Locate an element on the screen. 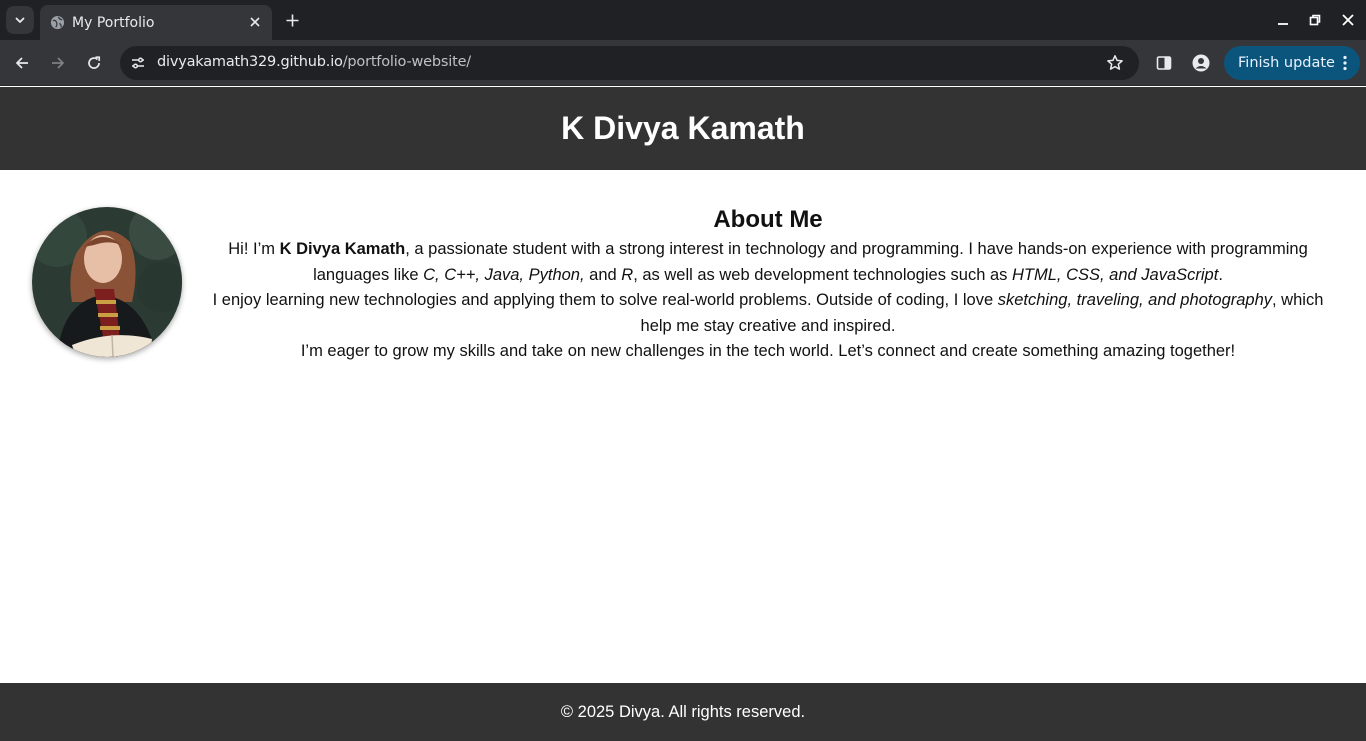  site-header: K Divya Kamath is located at coordinates (683, 128).